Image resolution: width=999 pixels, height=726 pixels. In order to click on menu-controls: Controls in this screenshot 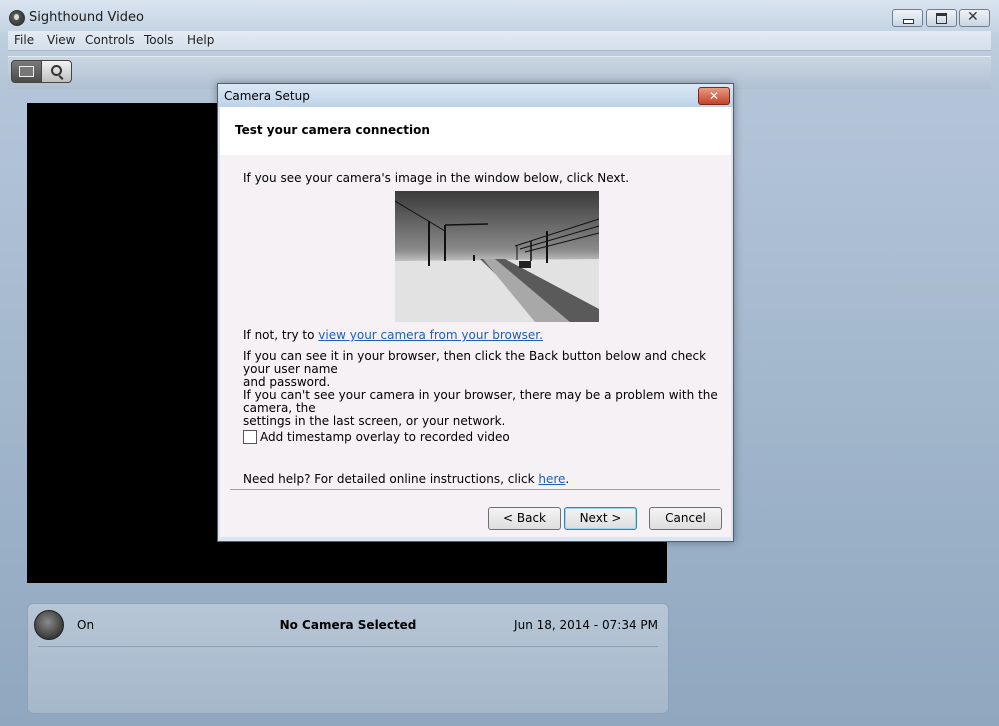, I will do `click(110, 40)`.